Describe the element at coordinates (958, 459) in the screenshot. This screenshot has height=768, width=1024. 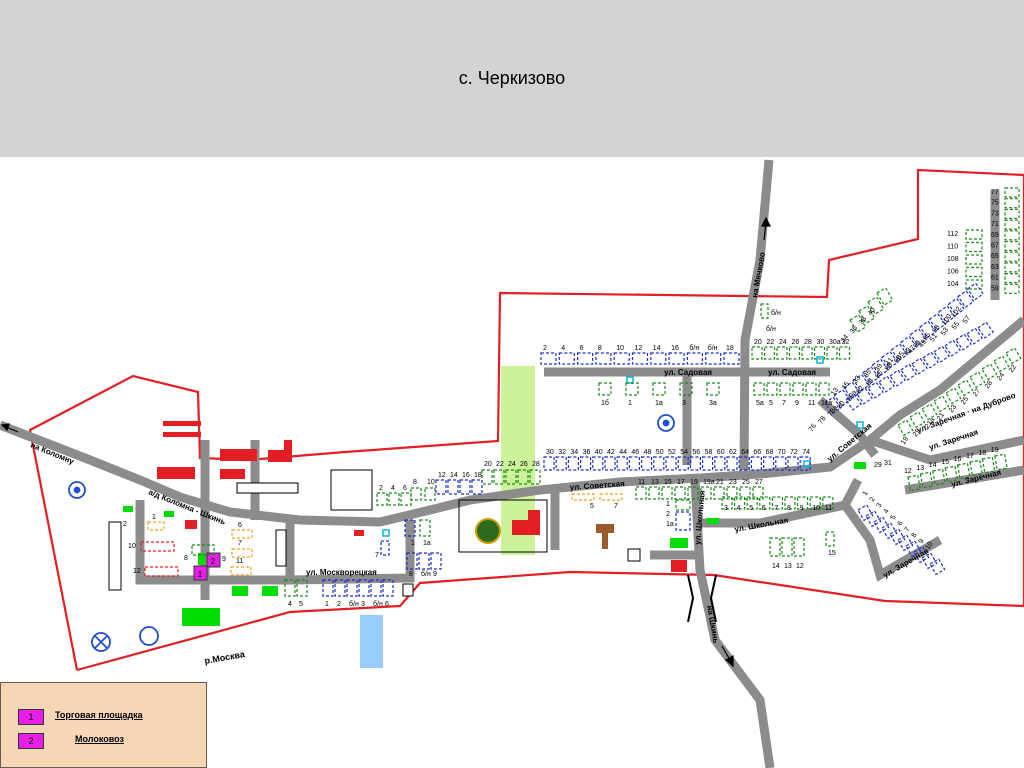
I see `house-number: 16` at that location.